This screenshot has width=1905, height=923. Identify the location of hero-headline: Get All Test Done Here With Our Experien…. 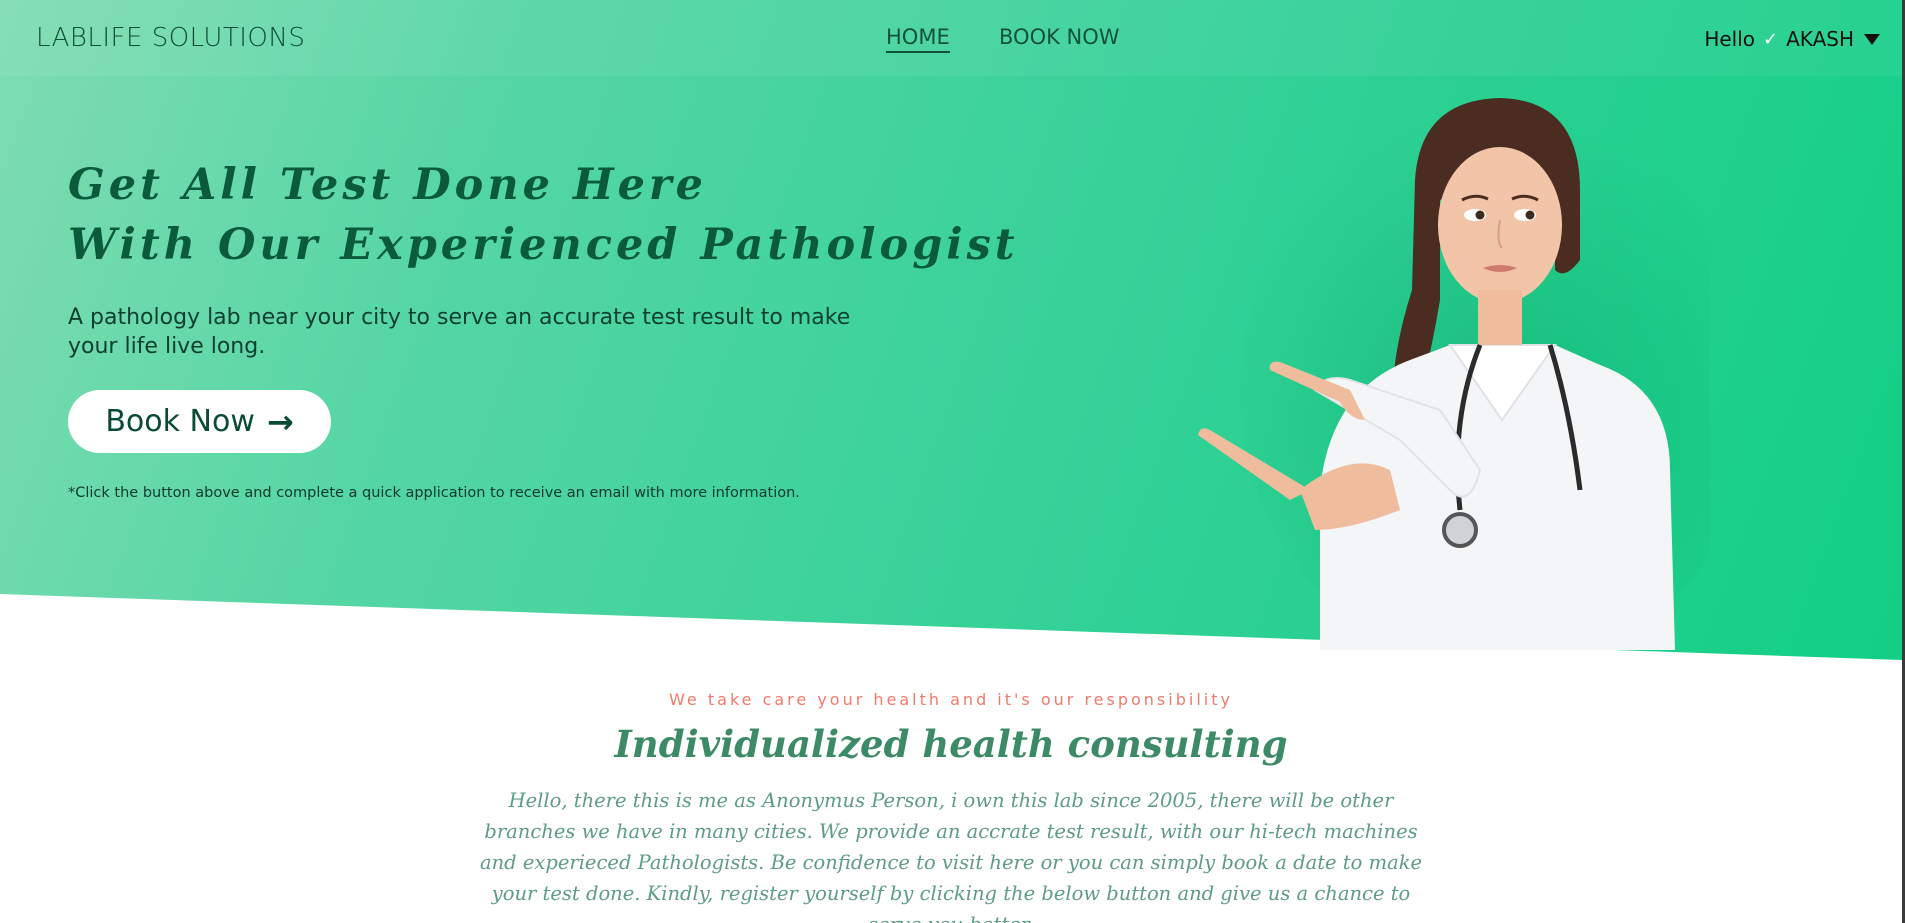
(543, 215).